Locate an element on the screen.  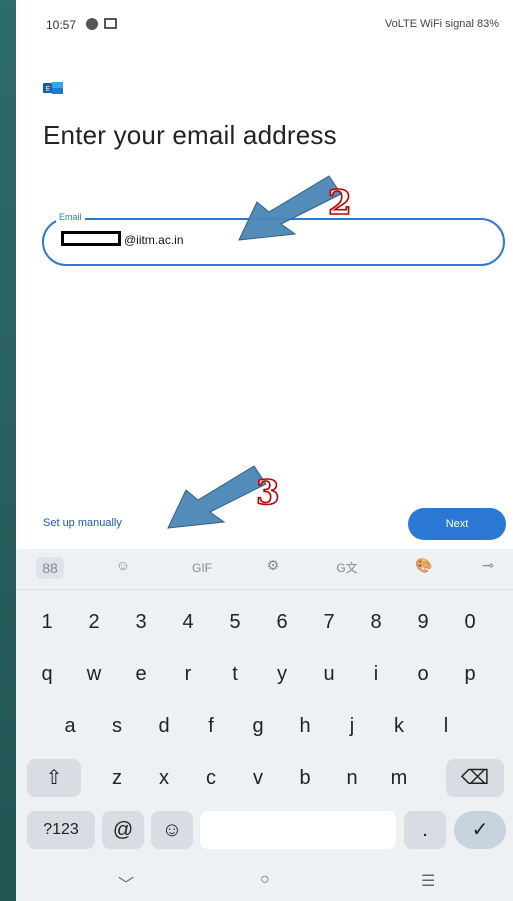
key-d: d is located at coordinates (164, 726).